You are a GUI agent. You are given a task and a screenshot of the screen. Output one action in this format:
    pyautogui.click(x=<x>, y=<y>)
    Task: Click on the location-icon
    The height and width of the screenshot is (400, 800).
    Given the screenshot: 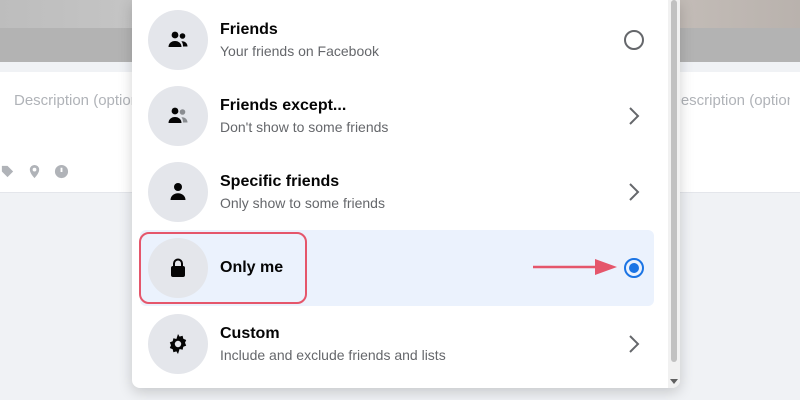 What is the action you would take?
    pyautogui.click(x=34, y=171)
    